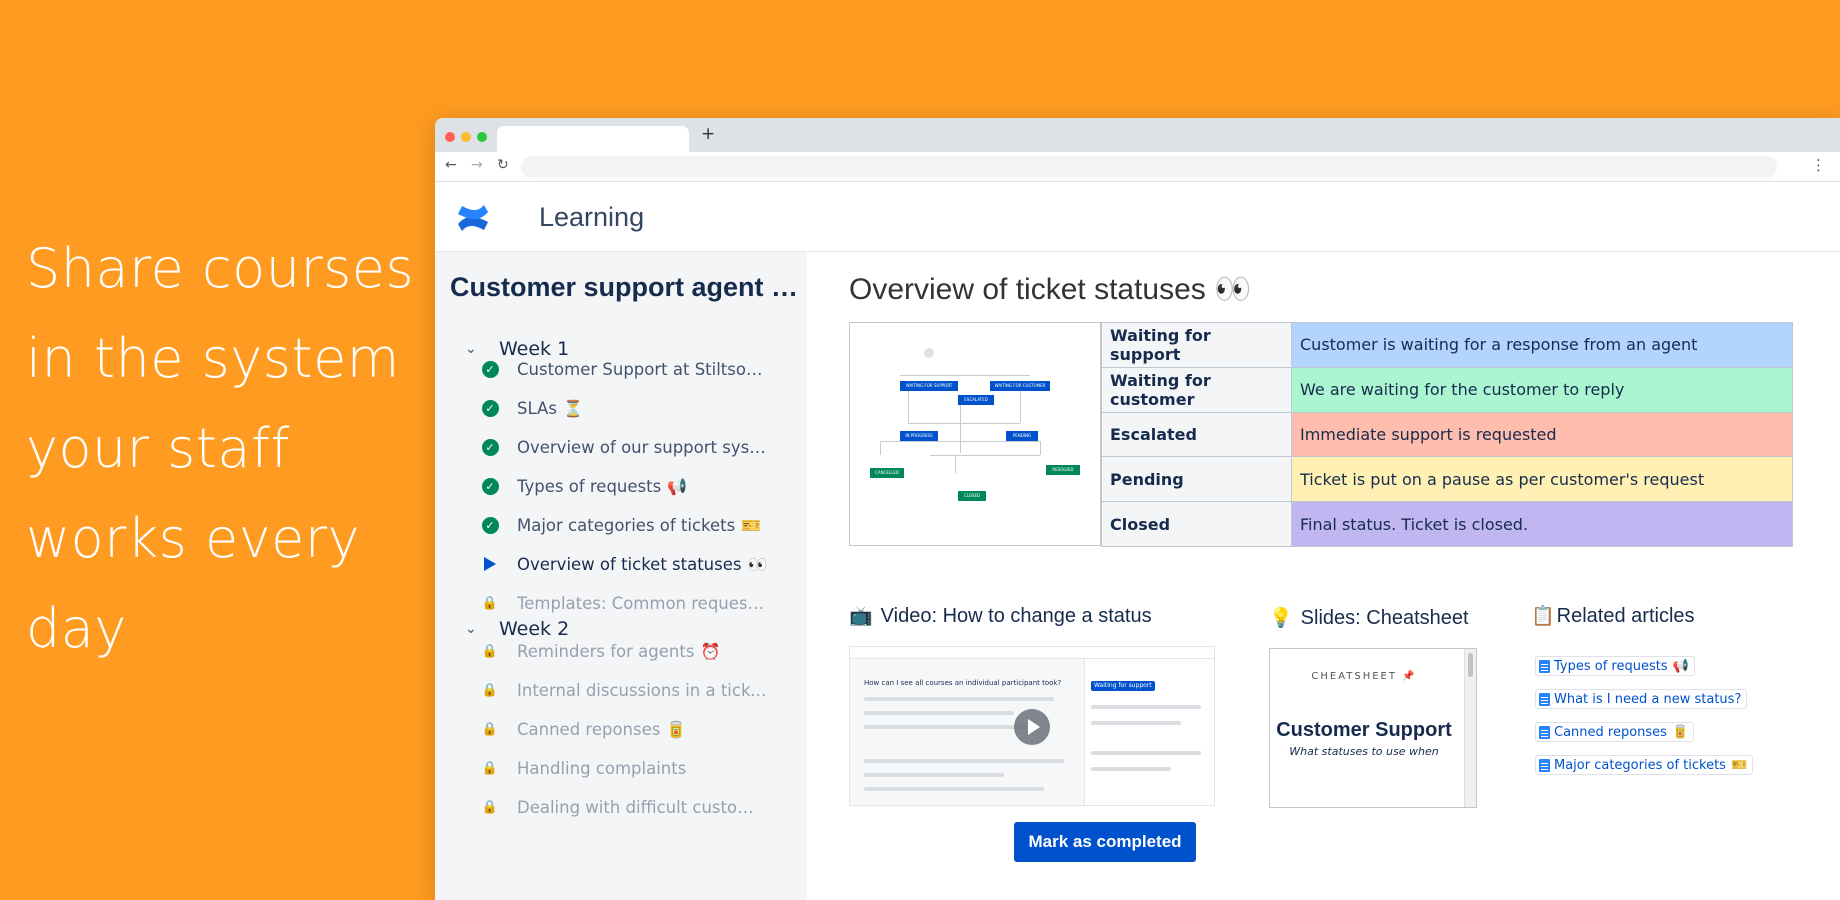 This screenshot has height=900, width=1840. Describe the element at coordinates (1281, 618) in the screenshot. I see `lightbulb-icon: 💡` at that location.